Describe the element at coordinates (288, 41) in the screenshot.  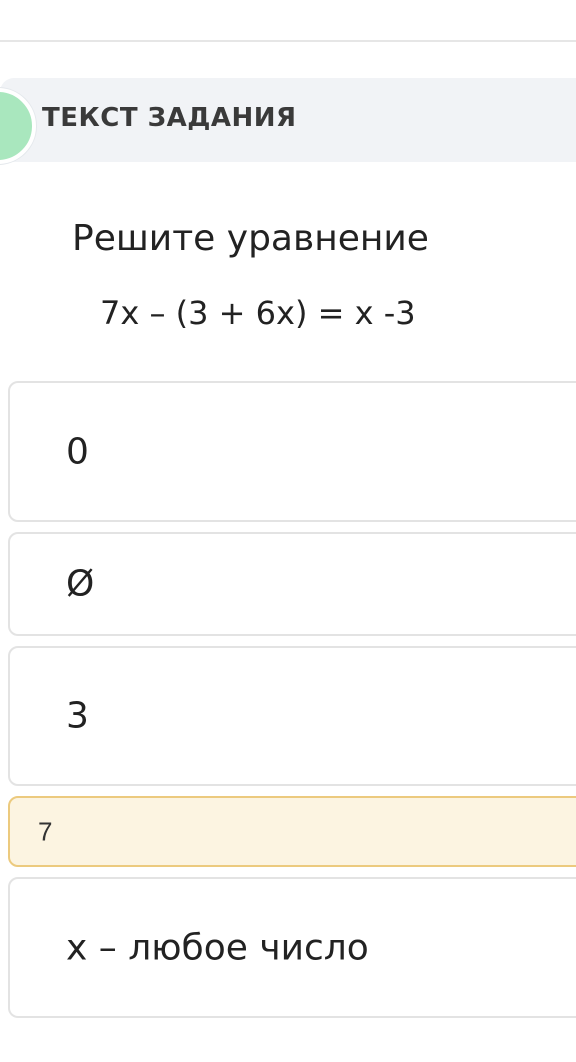
I see `top-divider` at that location.